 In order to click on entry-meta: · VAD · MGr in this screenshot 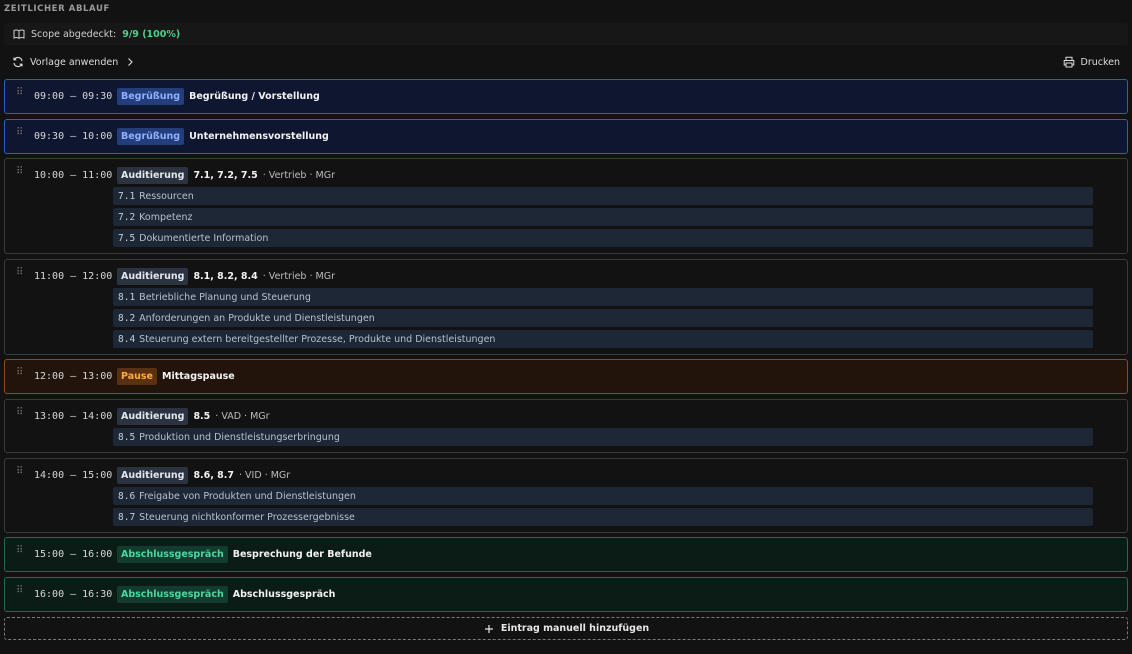, I will do `click(242, 416)`.